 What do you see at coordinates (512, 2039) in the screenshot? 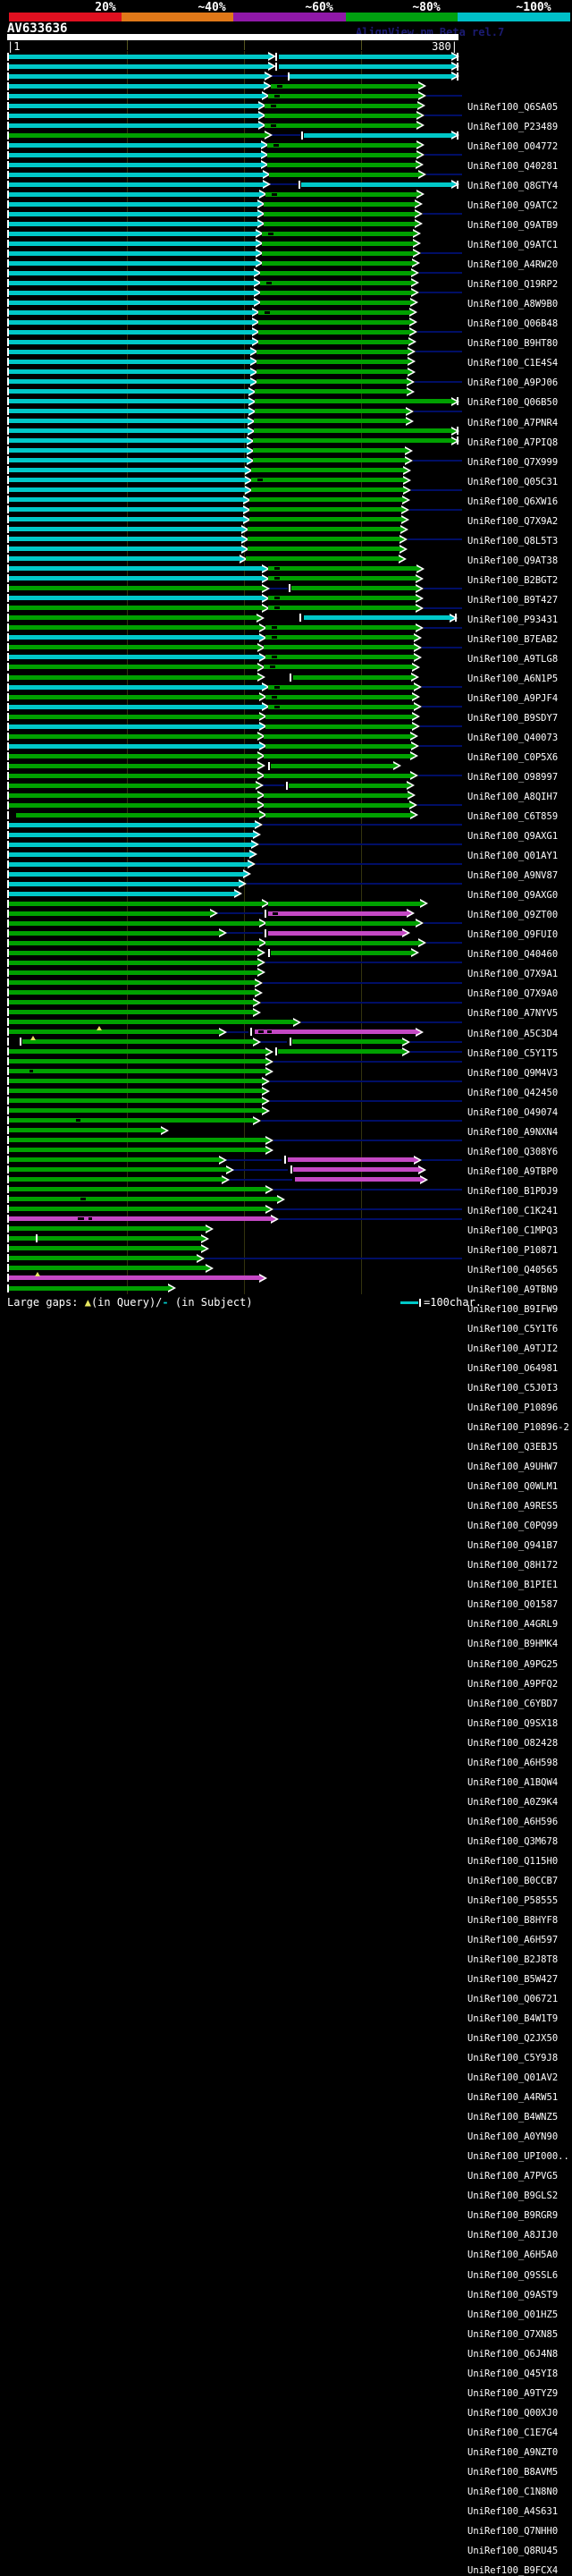
I see `hit-label: UniRef100_Q2JX50` at bounding box center [512, 2039].